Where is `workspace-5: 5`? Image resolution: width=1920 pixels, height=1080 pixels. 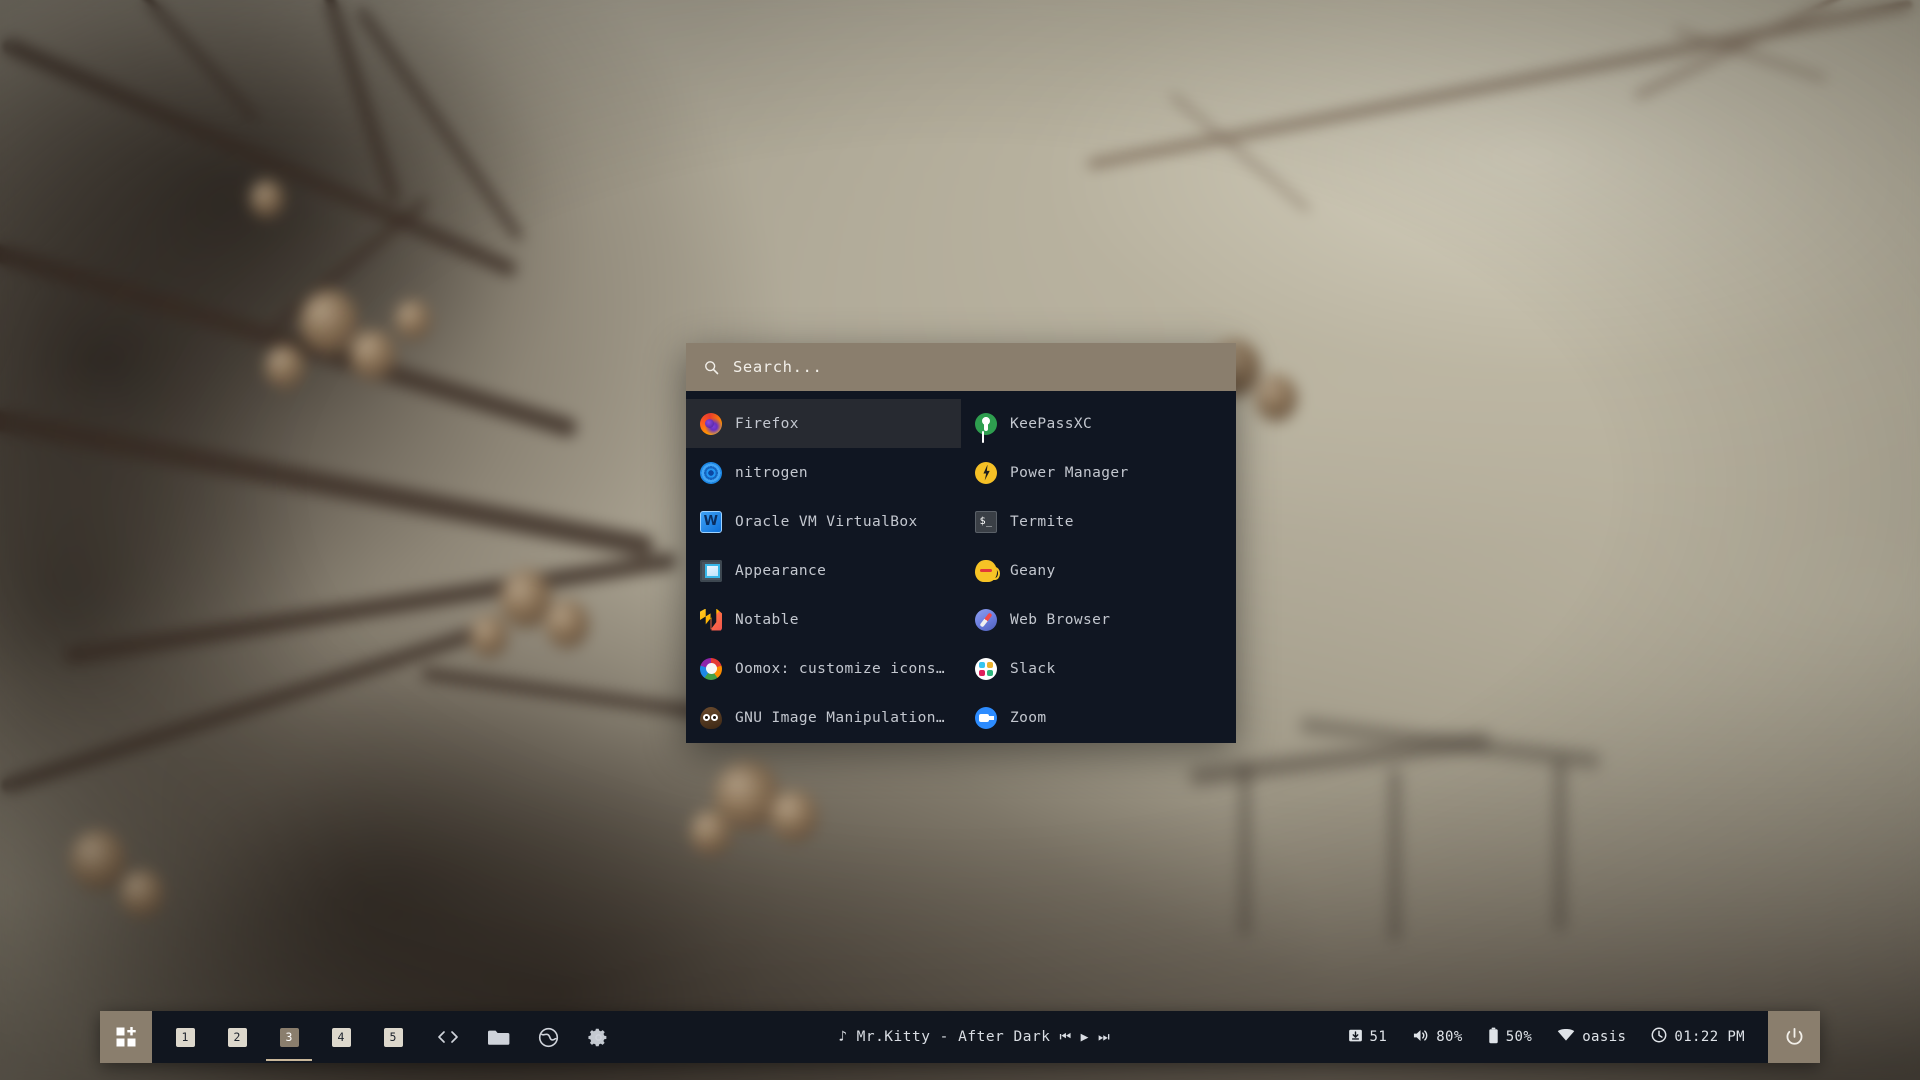
workspace-5: 5 is located at coordinates (393, 1037).